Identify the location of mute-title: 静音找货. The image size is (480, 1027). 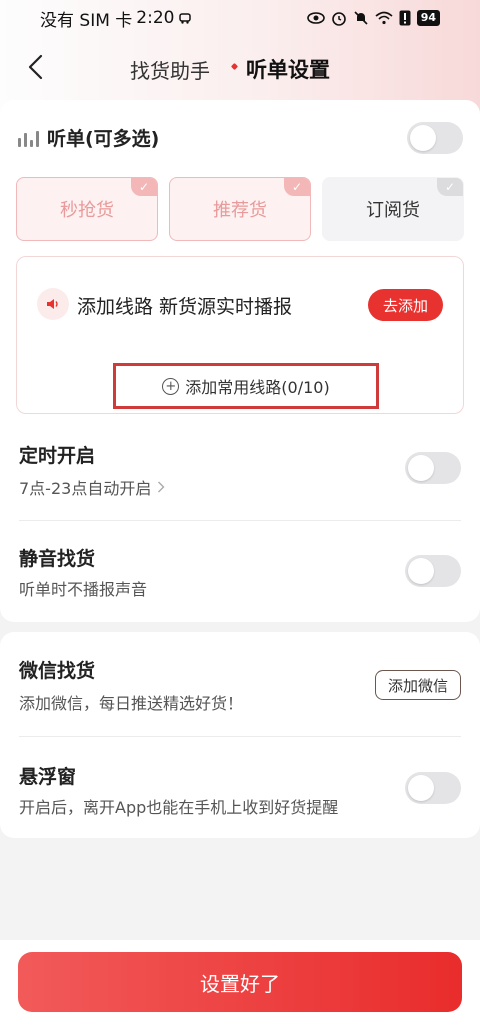
(57, 559).